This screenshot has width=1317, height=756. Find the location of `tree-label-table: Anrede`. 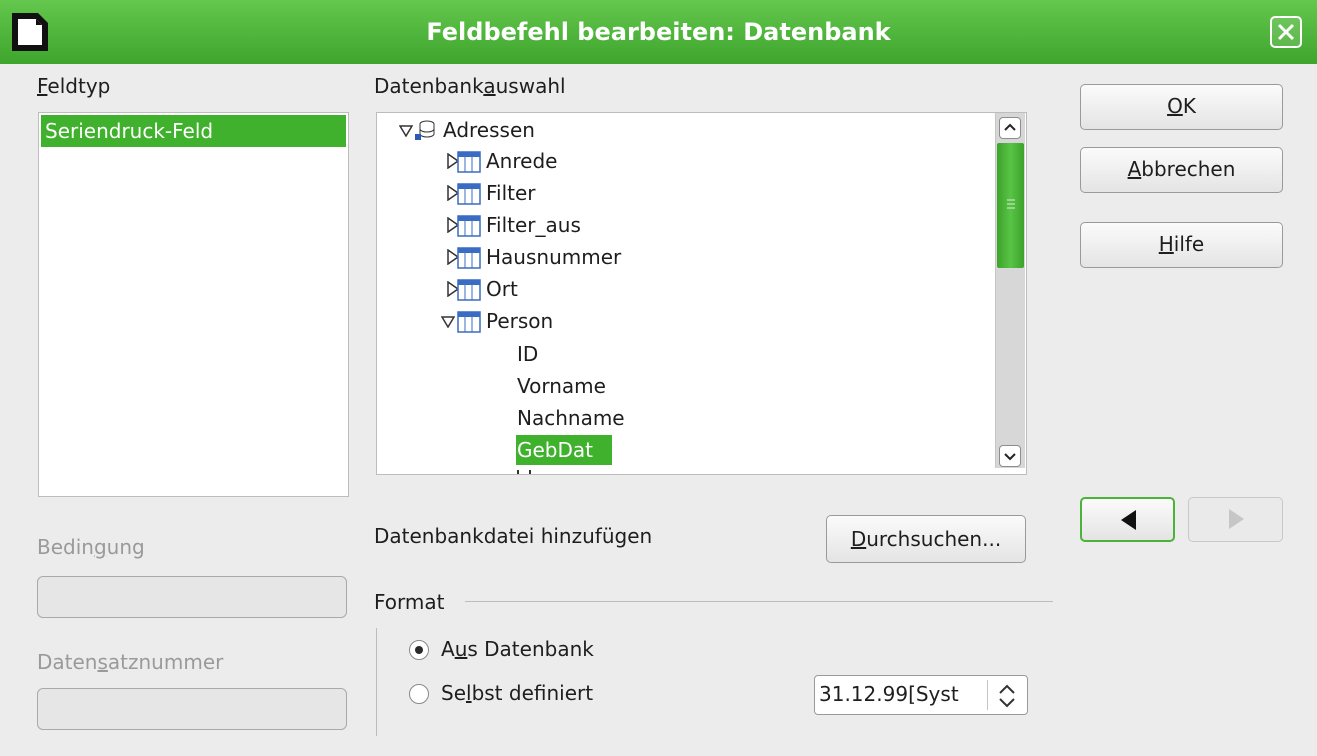

tree-label-table: Anrede is located at coordinates (522, 161).